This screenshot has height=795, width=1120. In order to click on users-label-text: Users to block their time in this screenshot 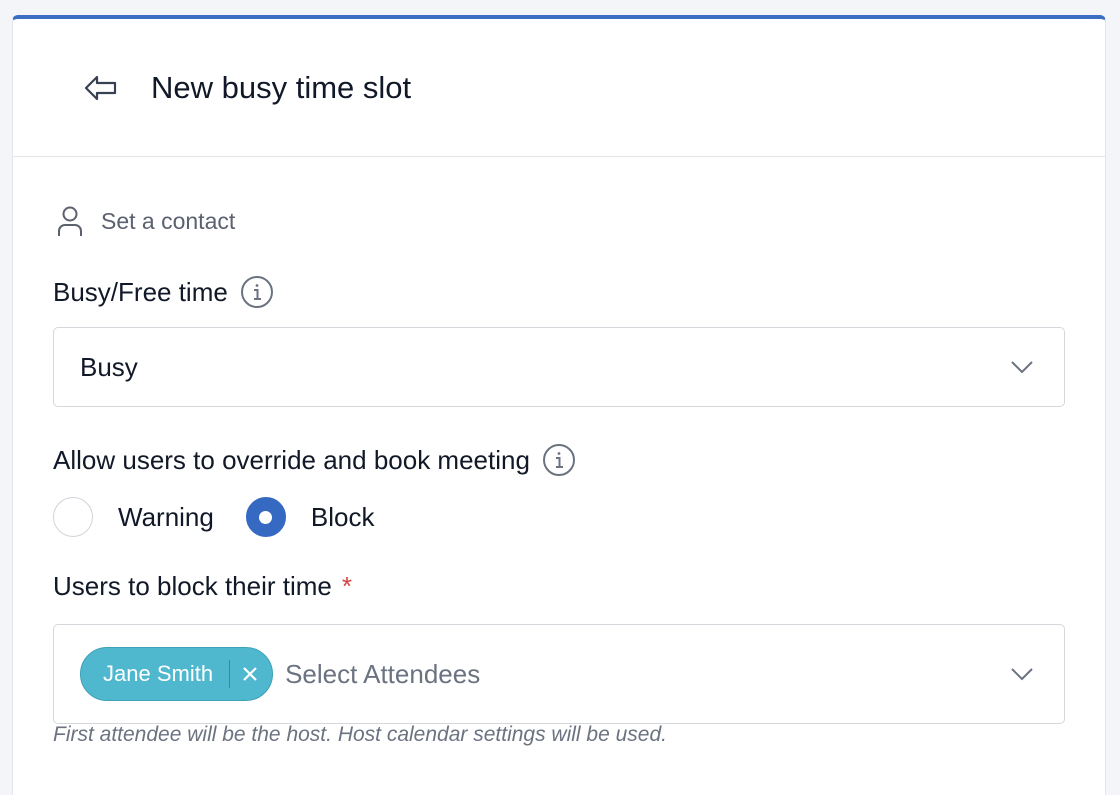, I will do `click(192, 586)`.